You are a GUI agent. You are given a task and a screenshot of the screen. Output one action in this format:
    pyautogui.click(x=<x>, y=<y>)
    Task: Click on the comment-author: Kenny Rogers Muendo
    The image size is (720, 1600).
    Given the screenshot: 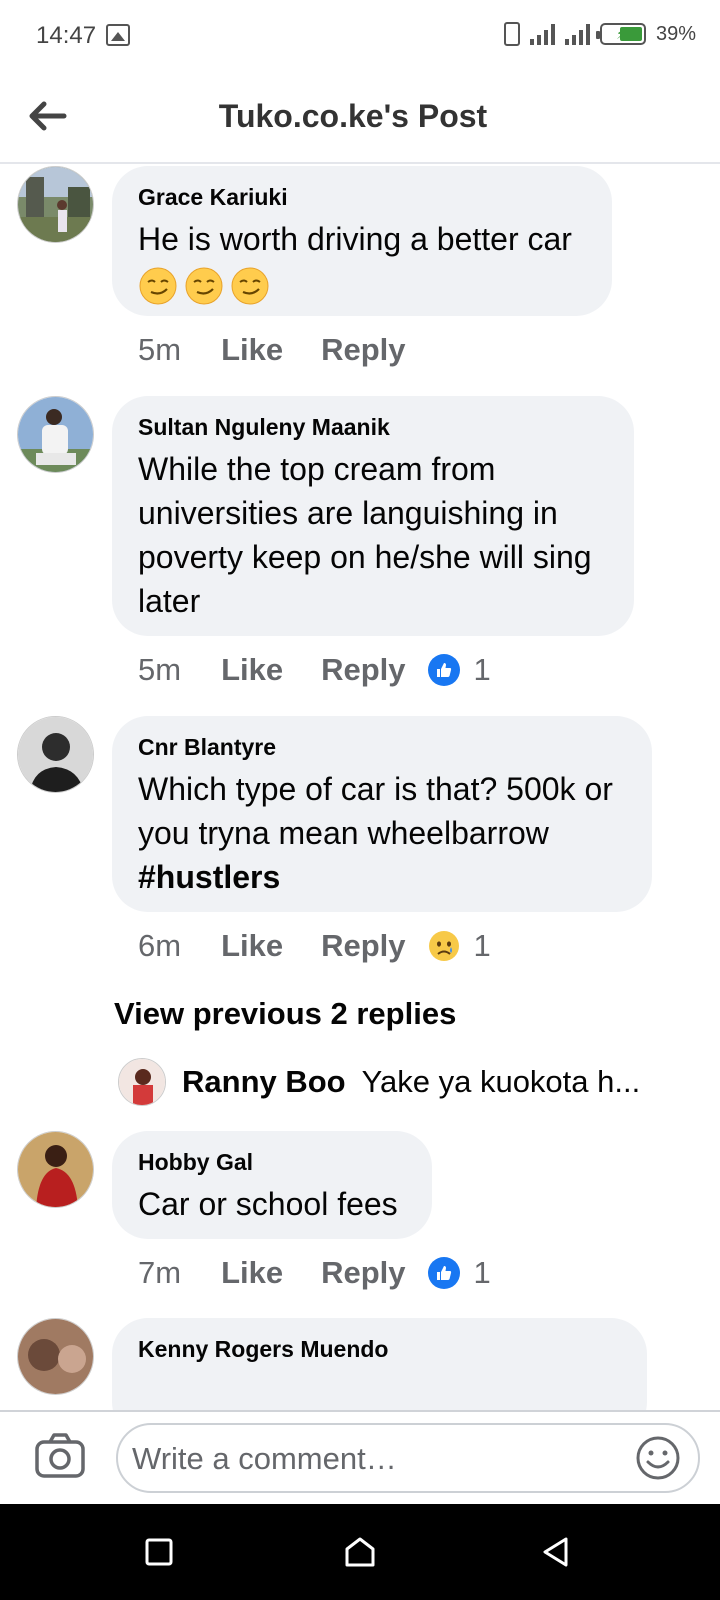 What is the action you would take?
    pyautogui.click(x=379, y=1349)
    